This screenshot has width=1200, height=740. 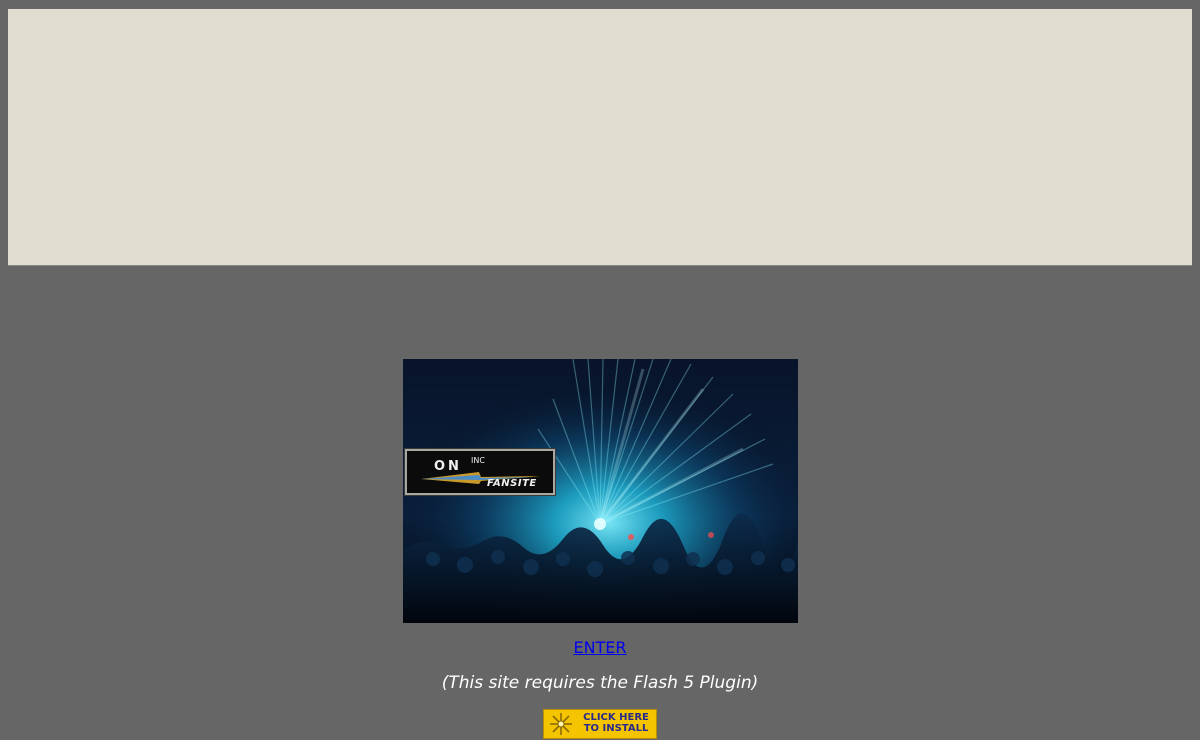 I want to click on fansite-logo: ON INC FANSITE, so click(x=480, y=472).